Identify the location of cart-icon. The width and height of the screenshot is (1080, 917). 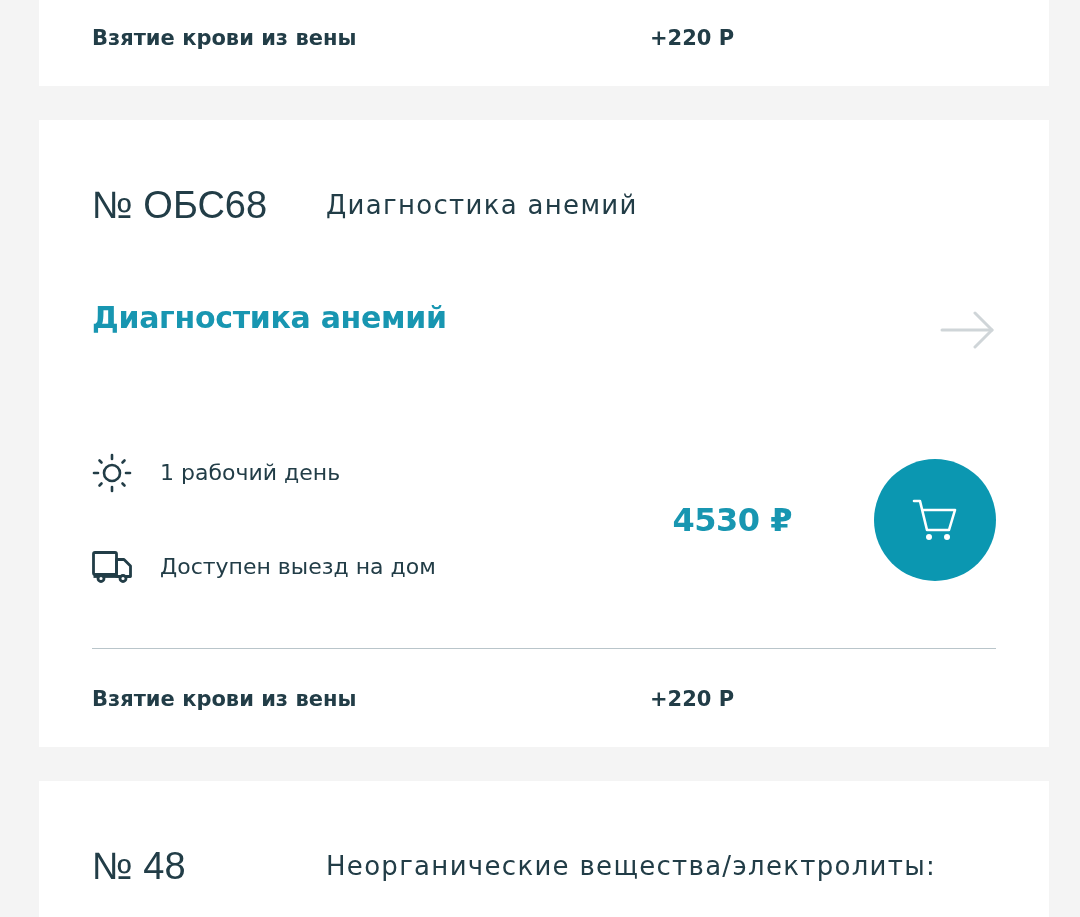
(935, 520).